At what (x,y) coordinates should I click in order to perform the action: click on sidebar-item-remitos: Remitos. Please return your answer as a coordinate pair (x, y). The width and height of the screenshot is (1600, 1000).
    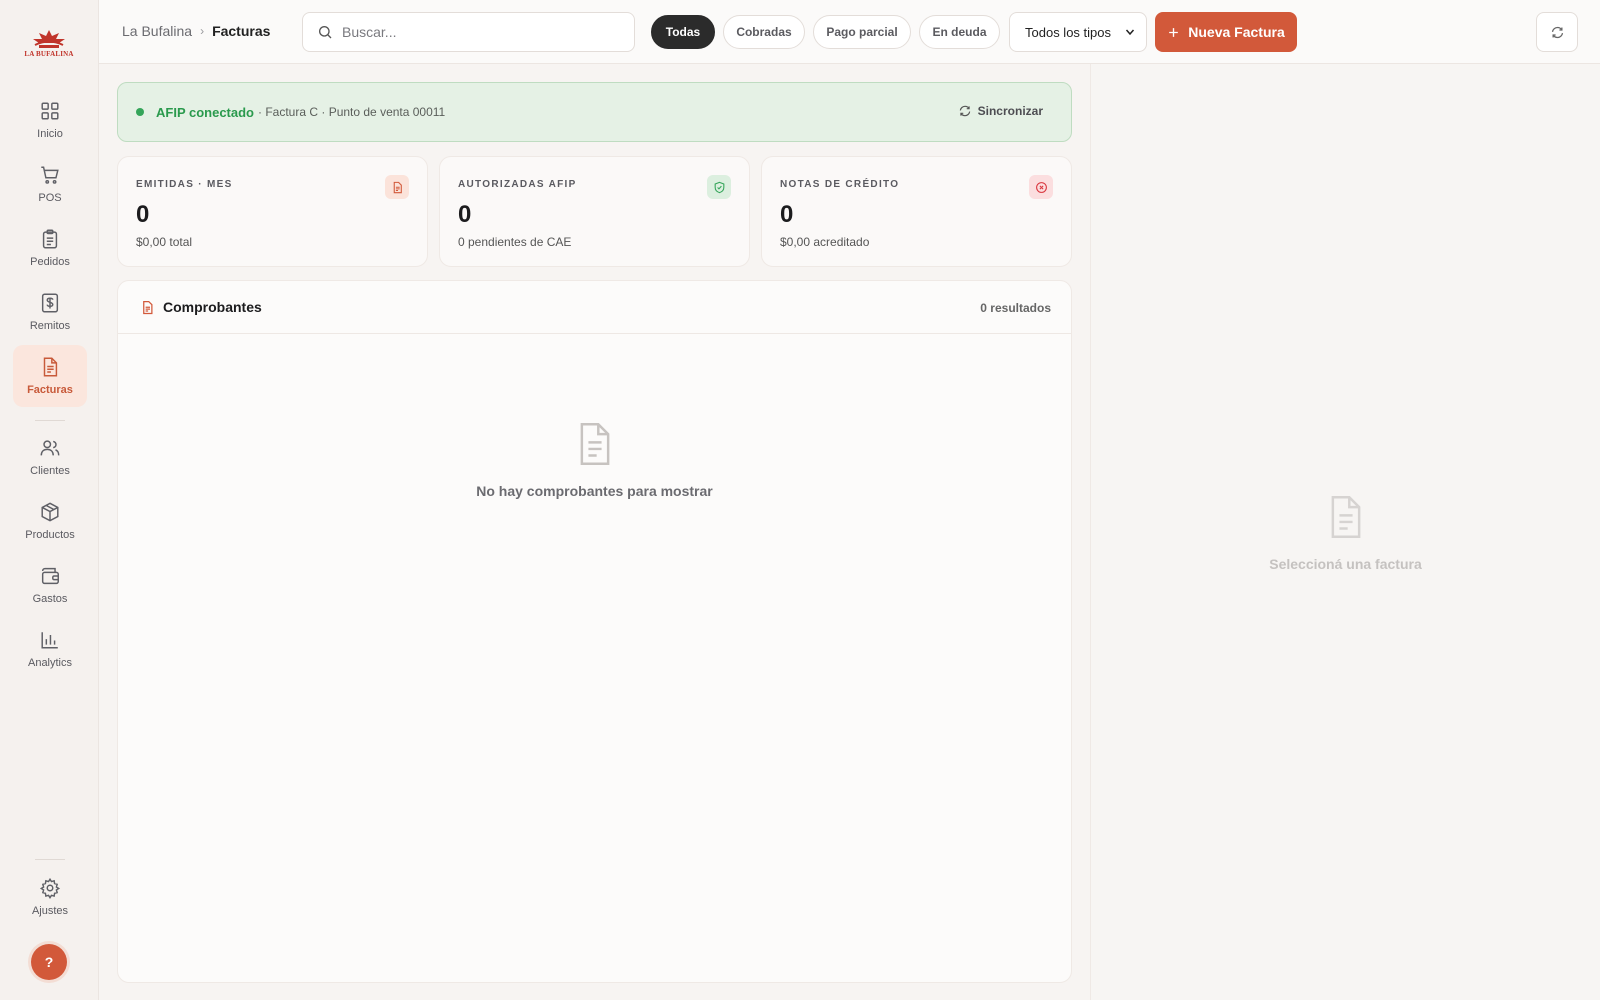
    Looking at the image, I should click on (50, 312).